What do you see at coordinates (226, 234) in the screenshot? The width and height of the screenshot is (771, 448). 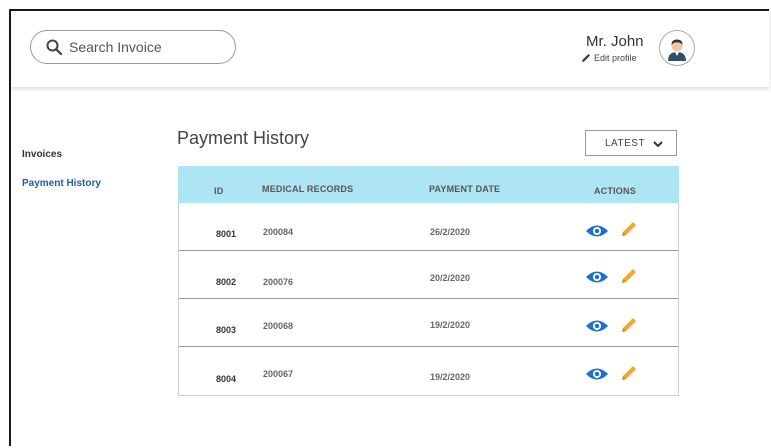 I see `cell-id: 8001` at bounding box center [226, 234].